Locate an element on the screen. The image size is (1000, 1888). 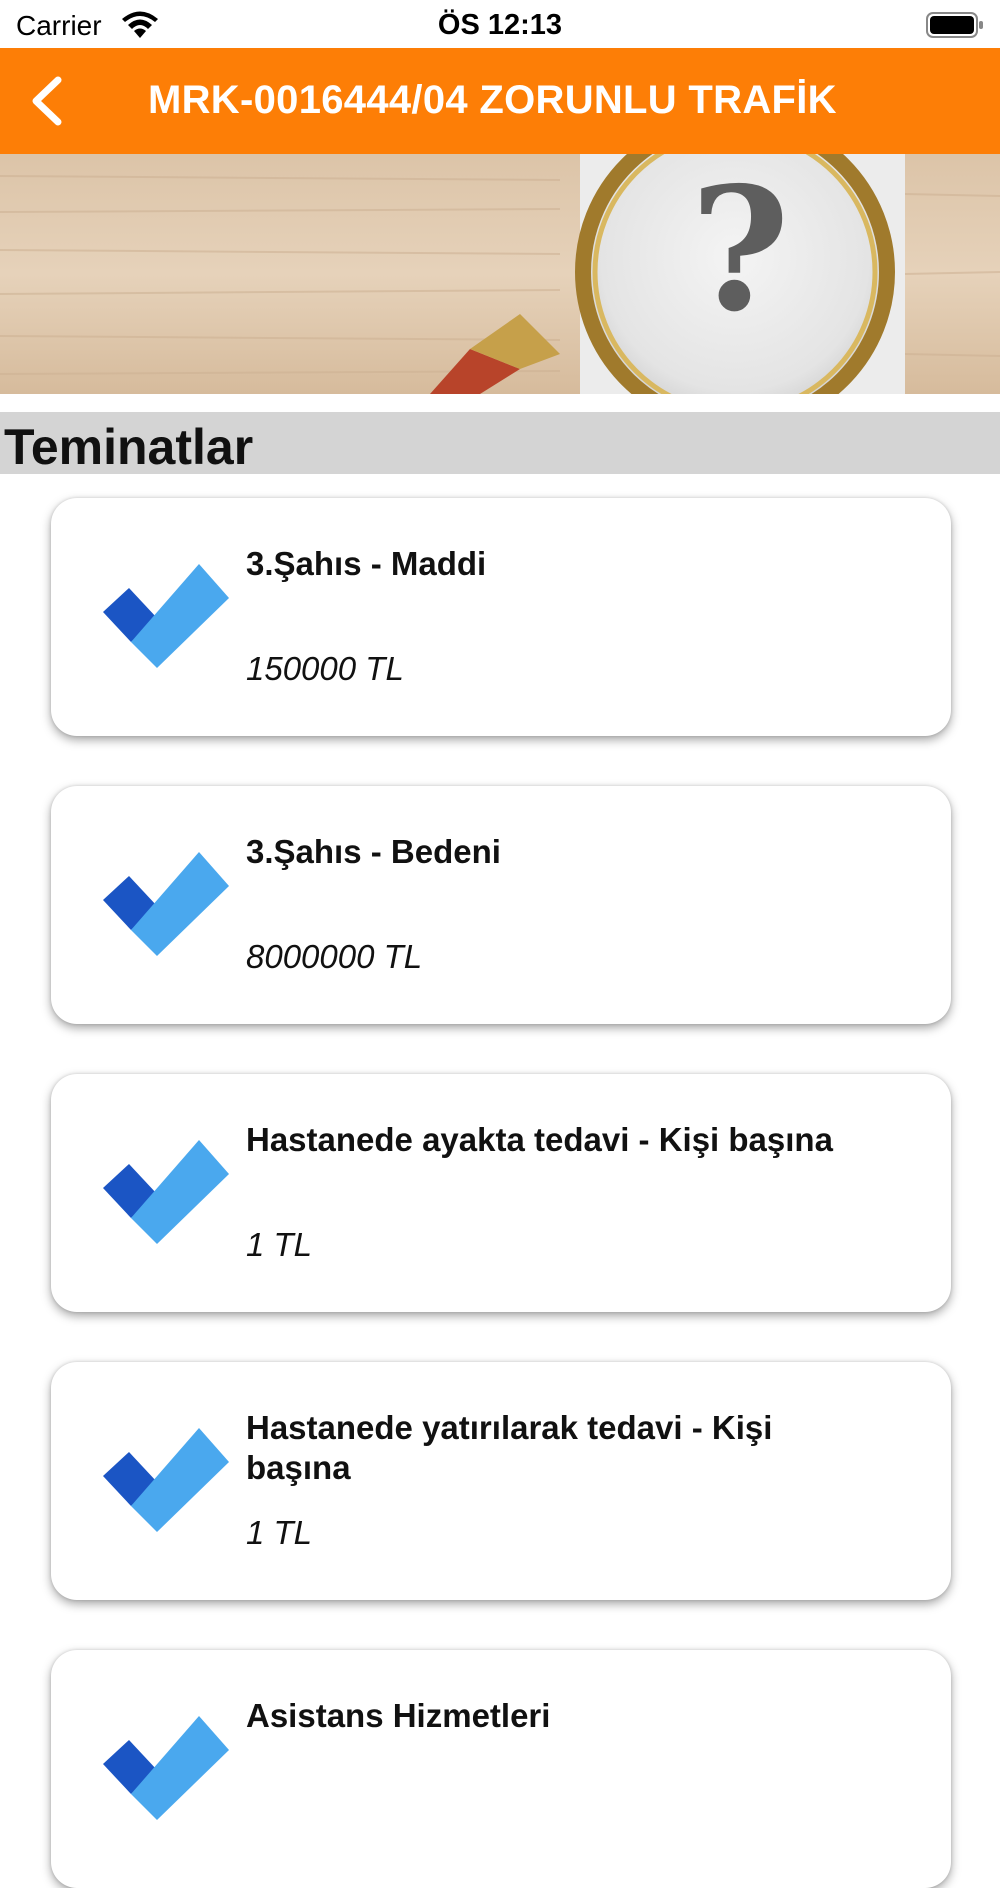
magnifier-question-mark-icon: ? is located at coordinates (500, 274).